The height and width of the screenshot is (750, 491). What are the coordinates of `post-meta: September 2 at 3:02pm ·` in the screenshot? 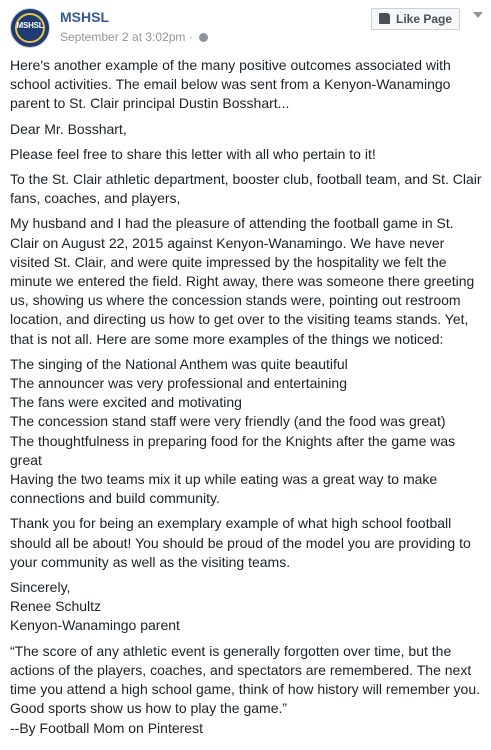 It's located at (134, 37).